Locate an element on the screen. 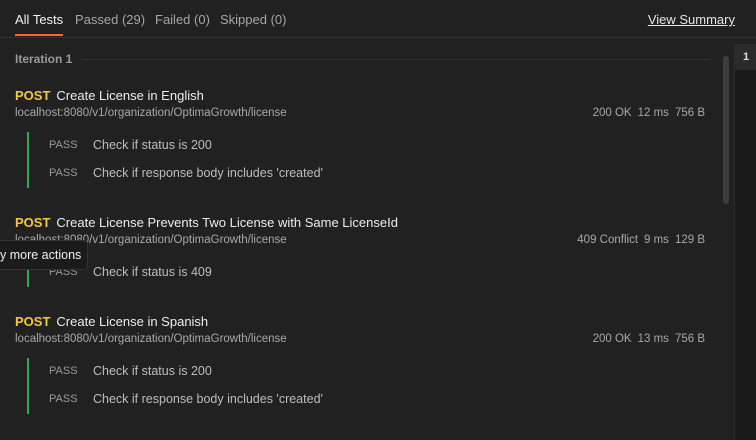  iteration-divider is located at coordinates (396, 59).